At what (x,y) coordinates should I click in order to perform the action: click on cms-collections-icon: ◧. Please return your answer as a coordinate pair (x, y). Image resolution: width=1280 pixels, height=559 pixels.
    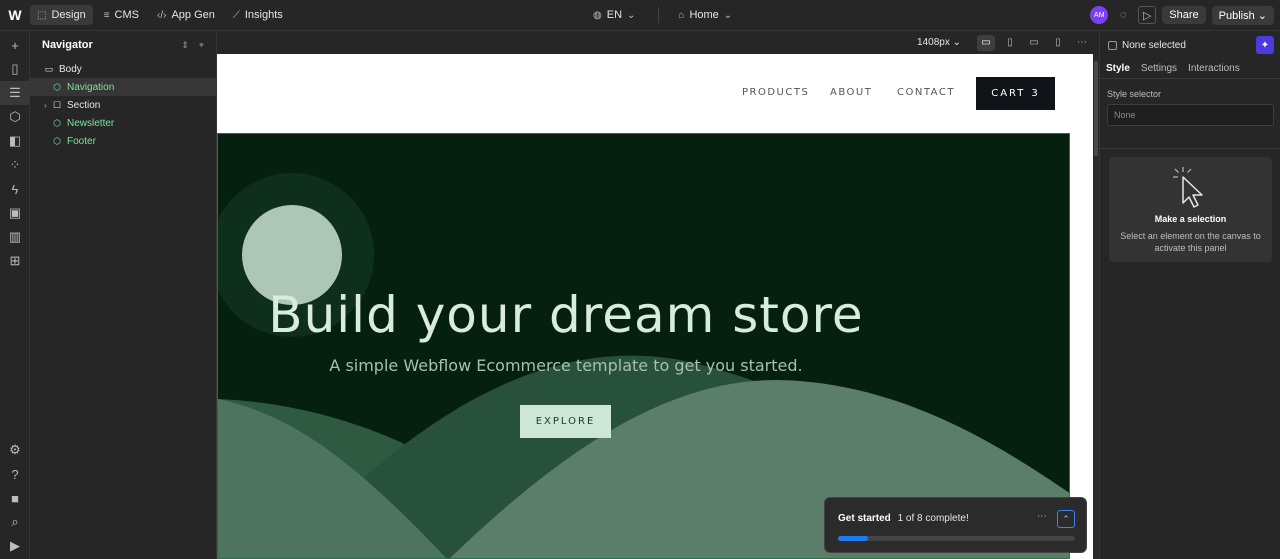
    Looking at the image, I should click on (15, 141).